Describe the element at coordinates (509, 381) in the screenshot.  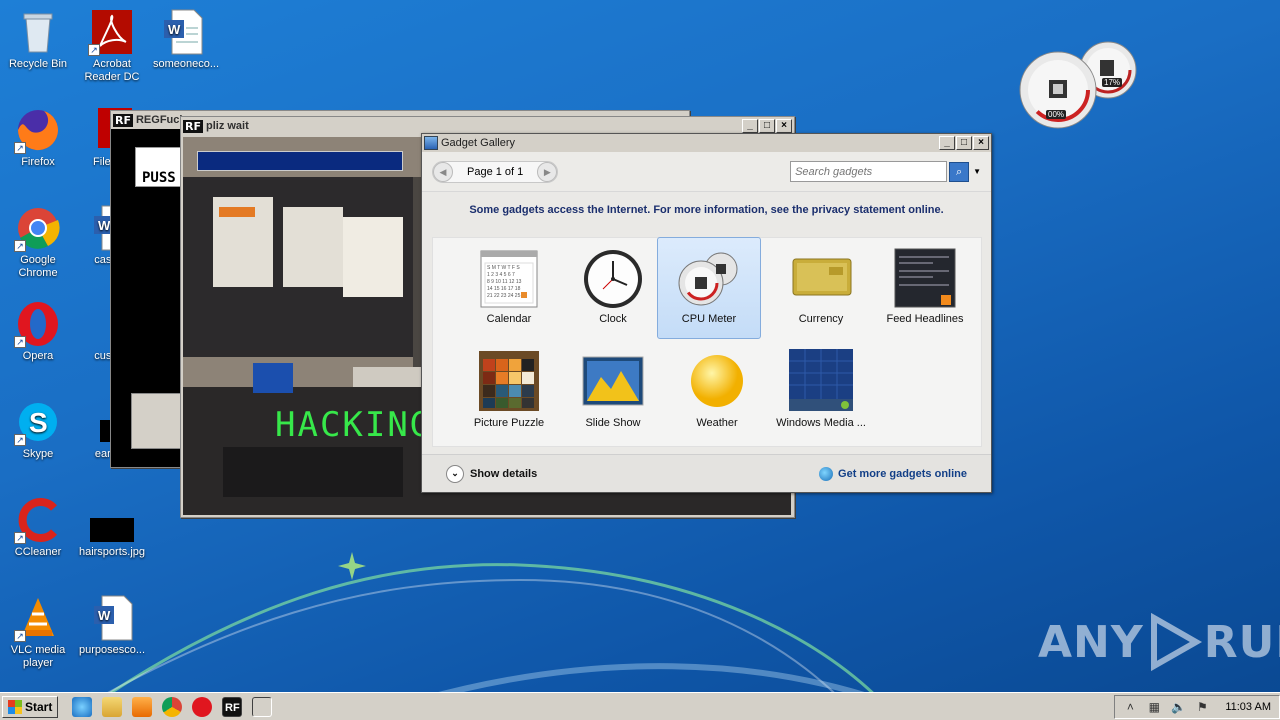
I see `picture-puzzle-icon` at that location.